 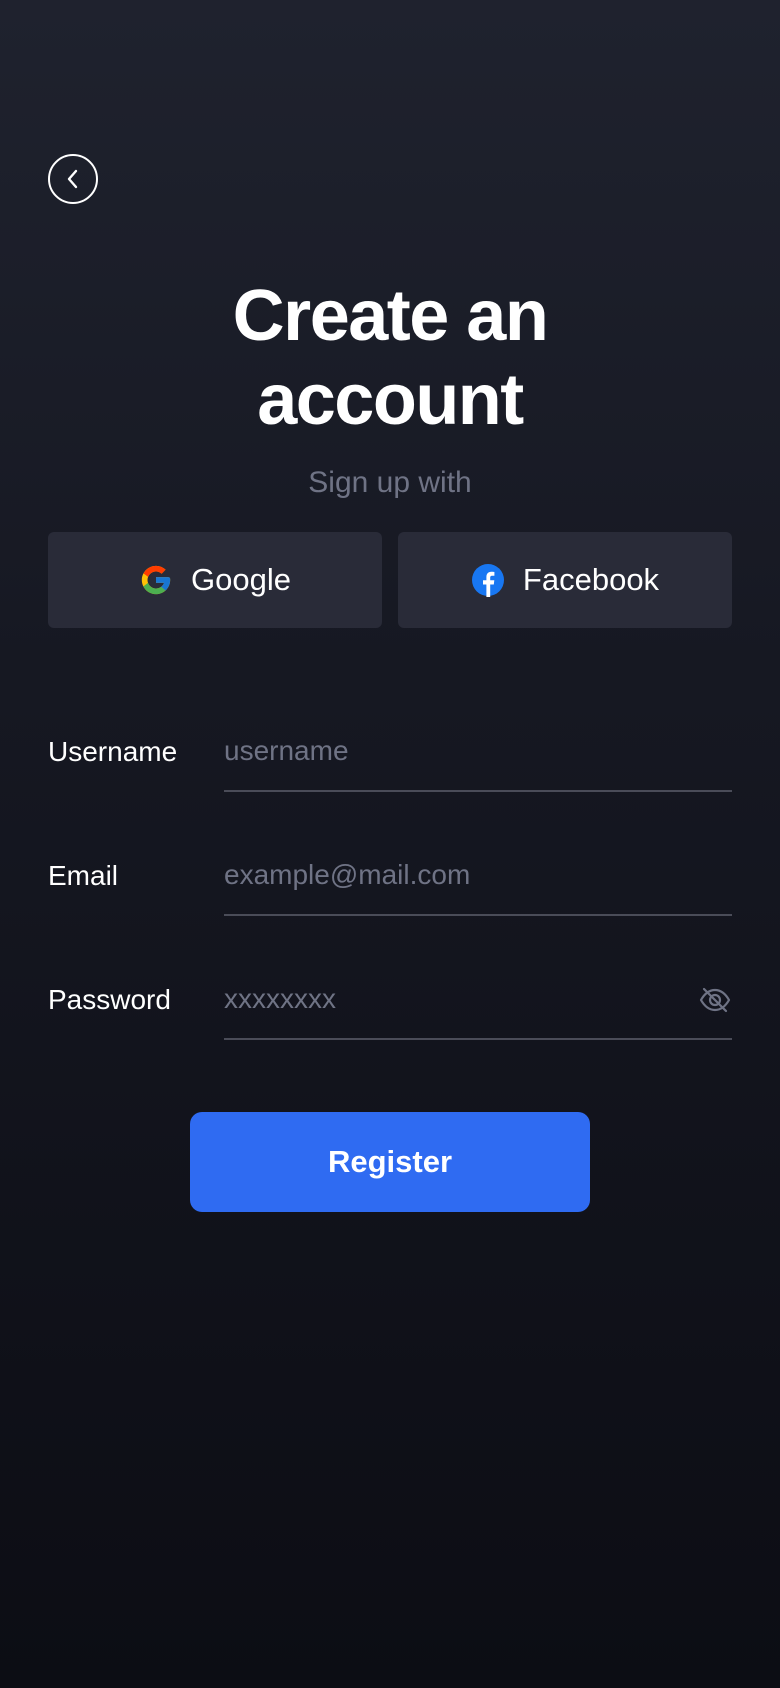 I want to click on password-row: Password, so click(x=390, y=1015).